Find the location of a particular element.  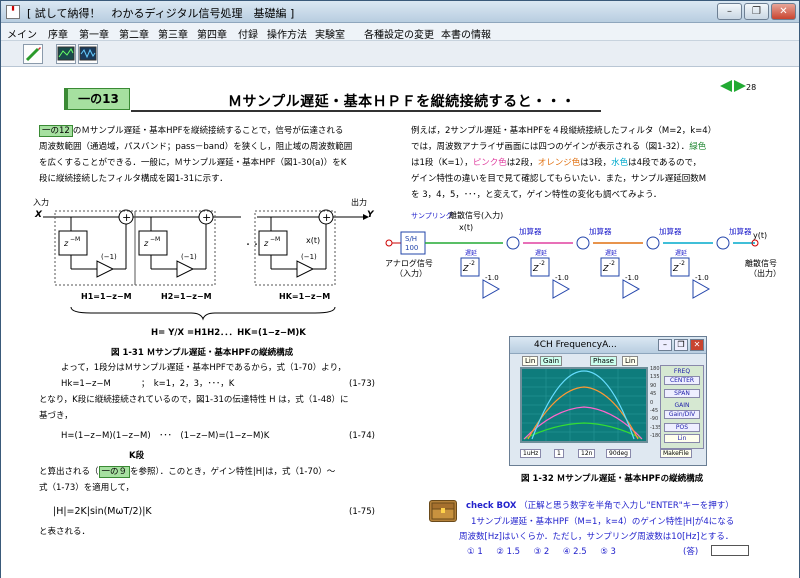

fig2-adder-label-2: 加算器 is located at coordinates (600, 231).